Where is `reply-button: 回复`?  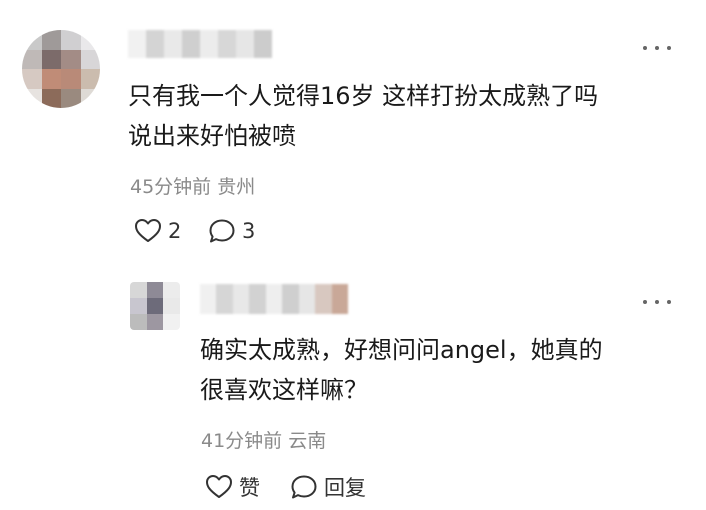 reply-button: 回复 is located at coordinates (328, 487).